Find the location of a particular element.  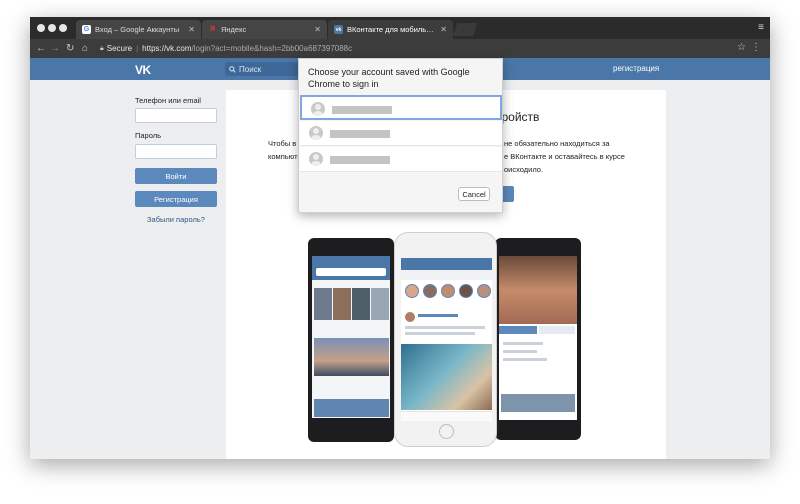

google-favicon-icon: G is located at coordinates (86, 29).